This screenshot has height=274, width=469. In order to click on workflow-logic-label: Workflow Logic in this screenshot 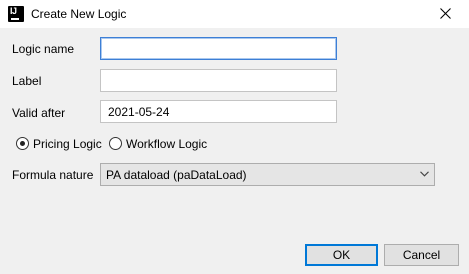, I will do `click(167, 144)`.